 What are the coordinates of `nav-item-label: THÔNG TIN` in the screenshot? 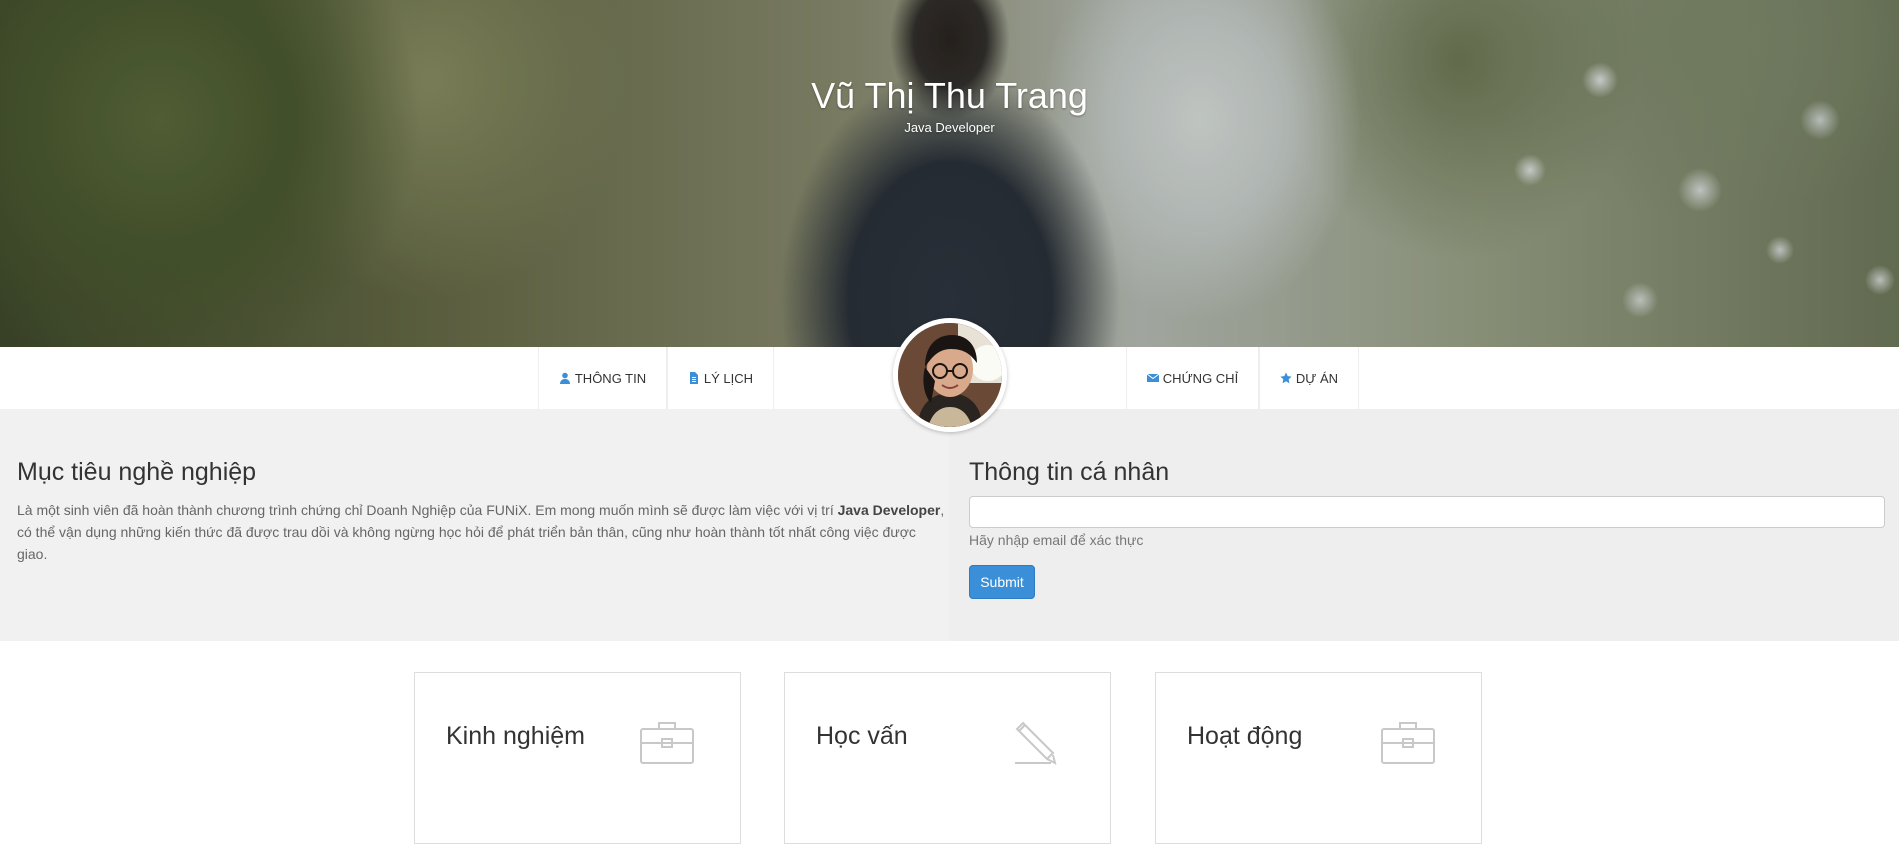 It's located at (610, 378).